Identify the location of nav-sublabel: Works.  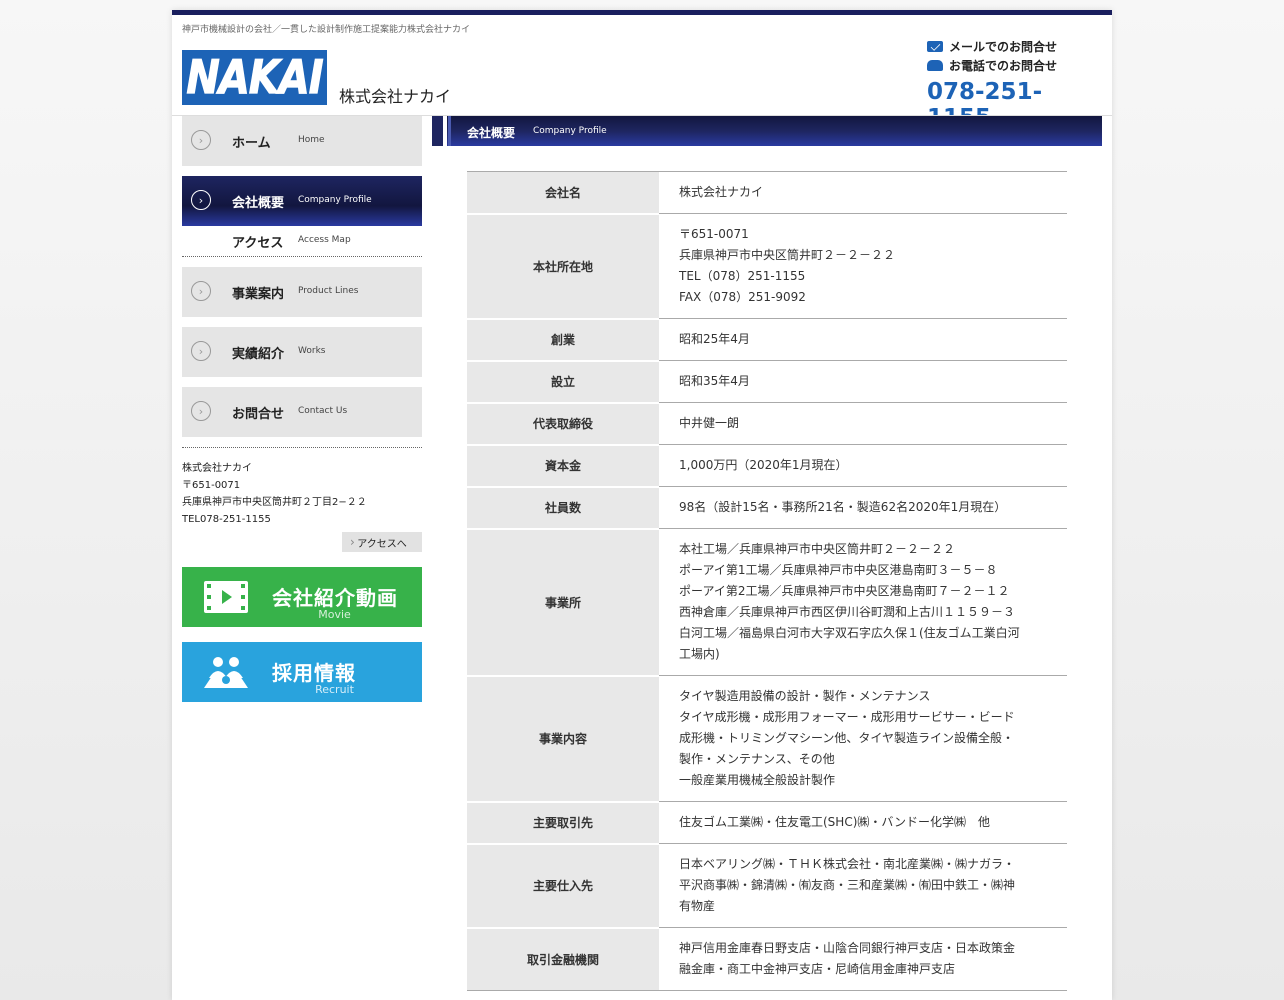
(312, 351).